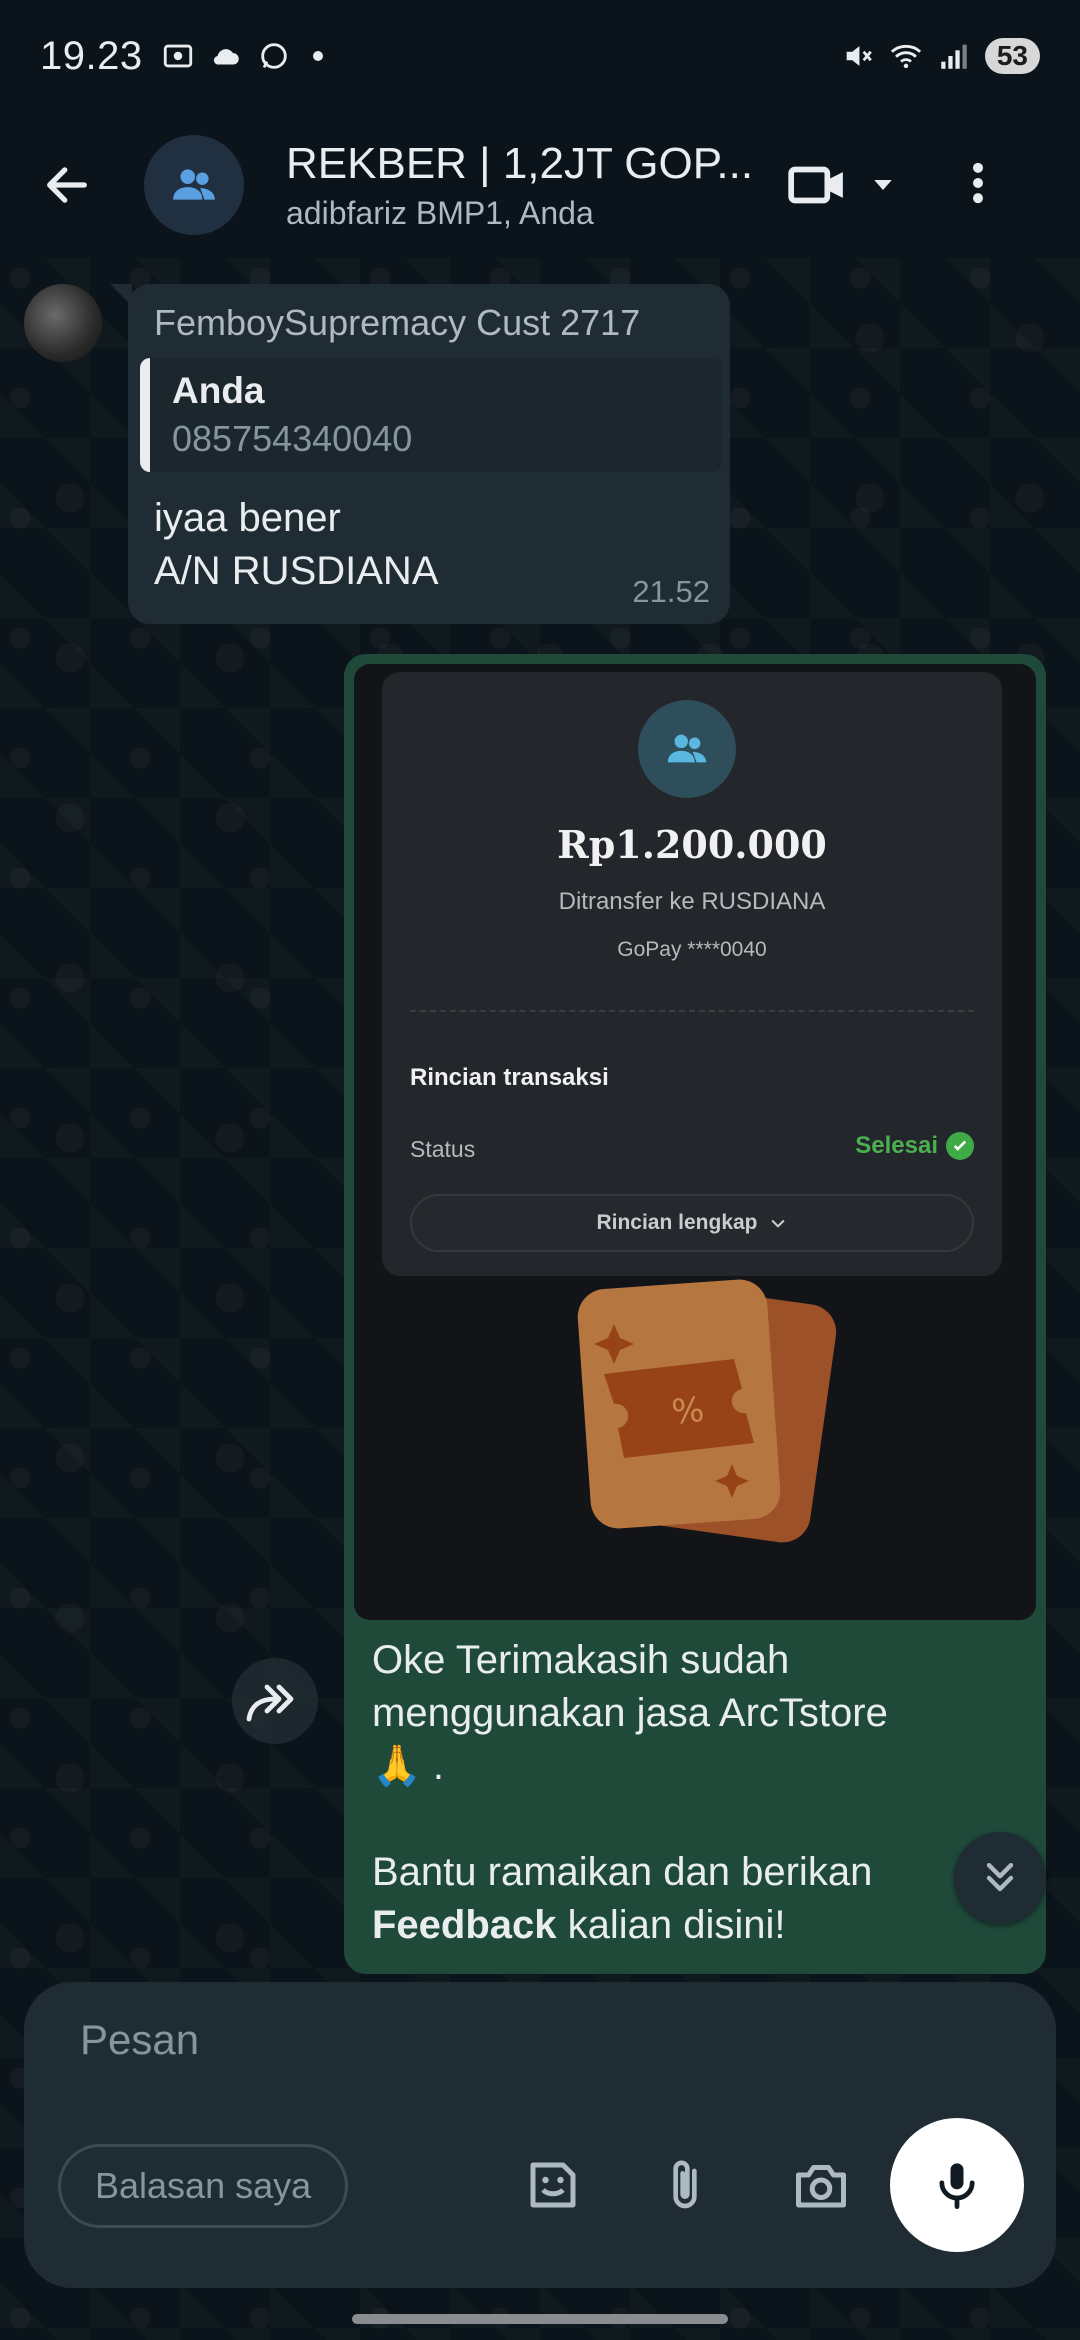 The width and height of the screenshot is (1080, 2340). I want to click on chat-participants: adibfariz BMP1, Anda, so click(440, 212).